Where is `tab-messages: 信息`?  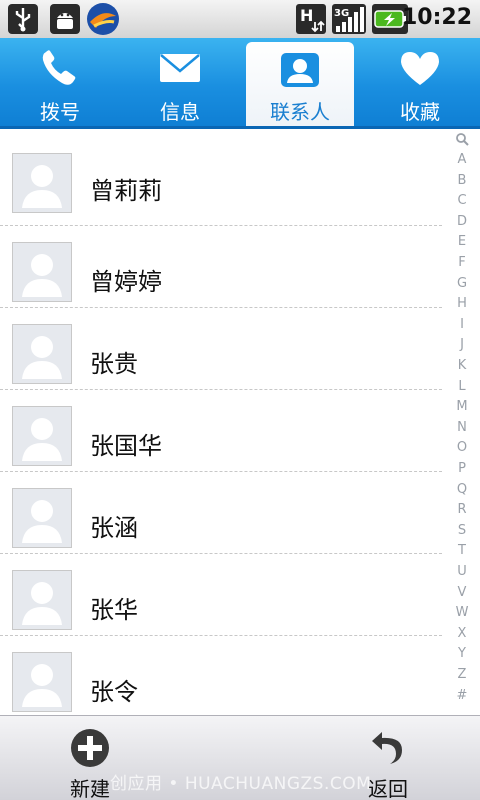
tab-messages: 信息 is located at coordinates (180, 82).